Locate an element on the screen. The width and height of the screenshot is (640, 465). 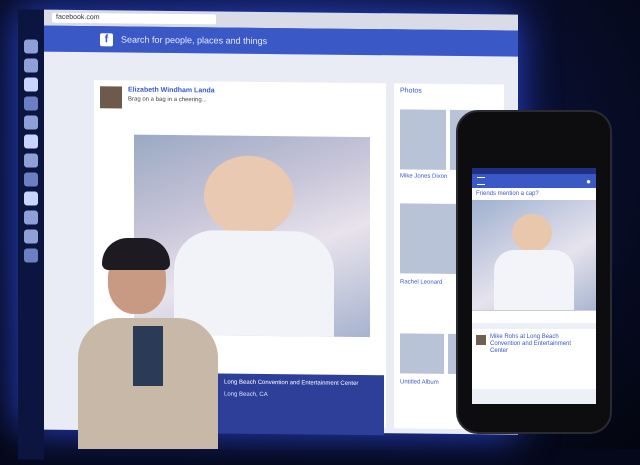
menu-icon is located at coordinates (481, 181).